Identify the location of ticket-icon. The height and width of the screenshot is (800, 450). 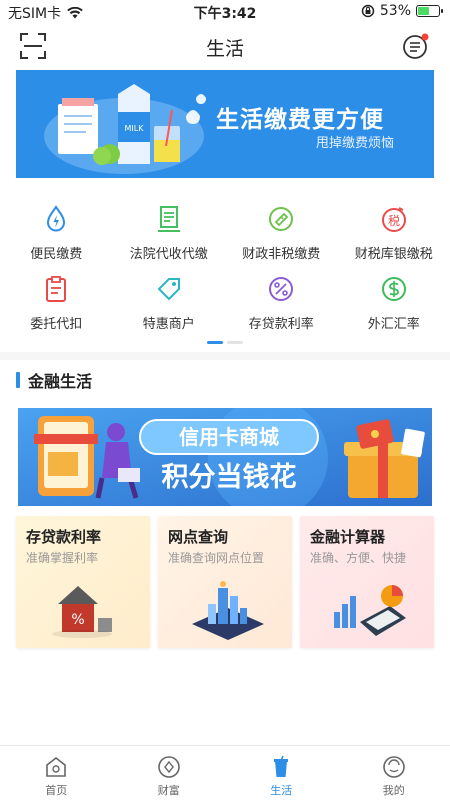
(281, 219).